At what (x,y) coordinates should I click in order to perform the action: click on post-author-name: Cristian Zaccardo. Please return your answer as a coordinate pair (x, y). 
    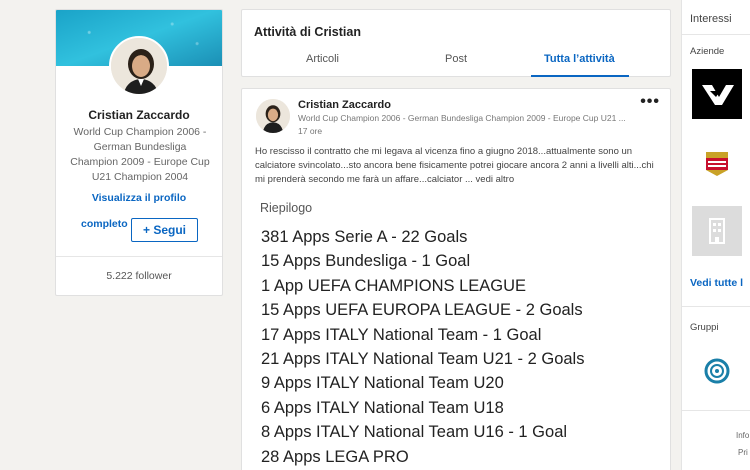
    Looking at the image, I should click on (344, 105).